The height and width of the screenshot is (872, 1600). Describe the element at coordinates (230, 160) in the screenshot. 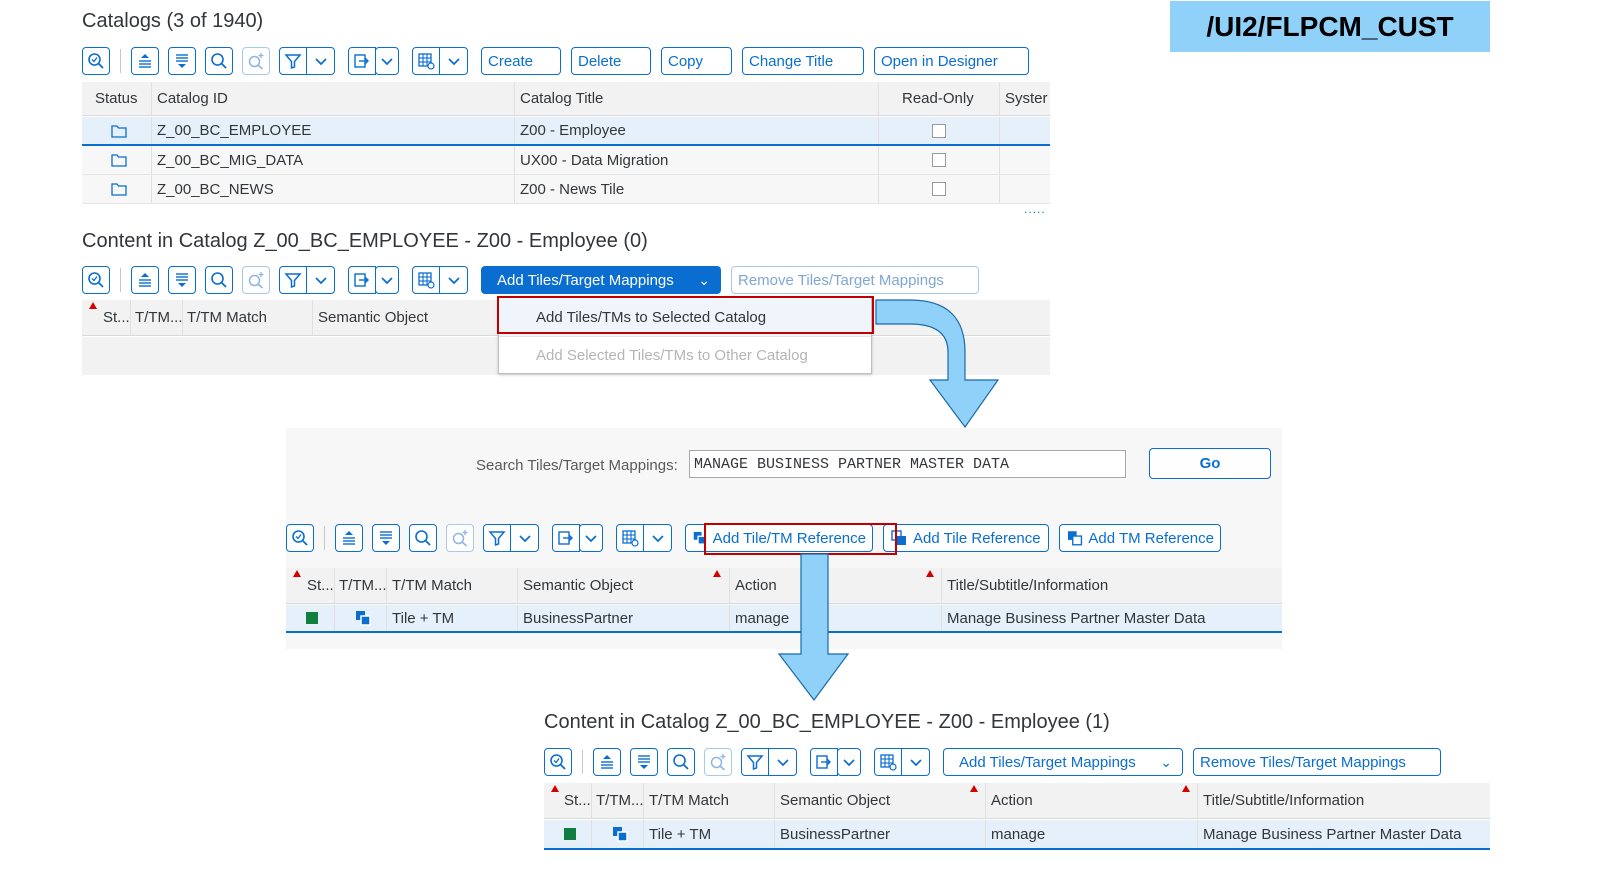

I see `catalog-id-cell: Z_00_BC_MIG_DATA` at that location.